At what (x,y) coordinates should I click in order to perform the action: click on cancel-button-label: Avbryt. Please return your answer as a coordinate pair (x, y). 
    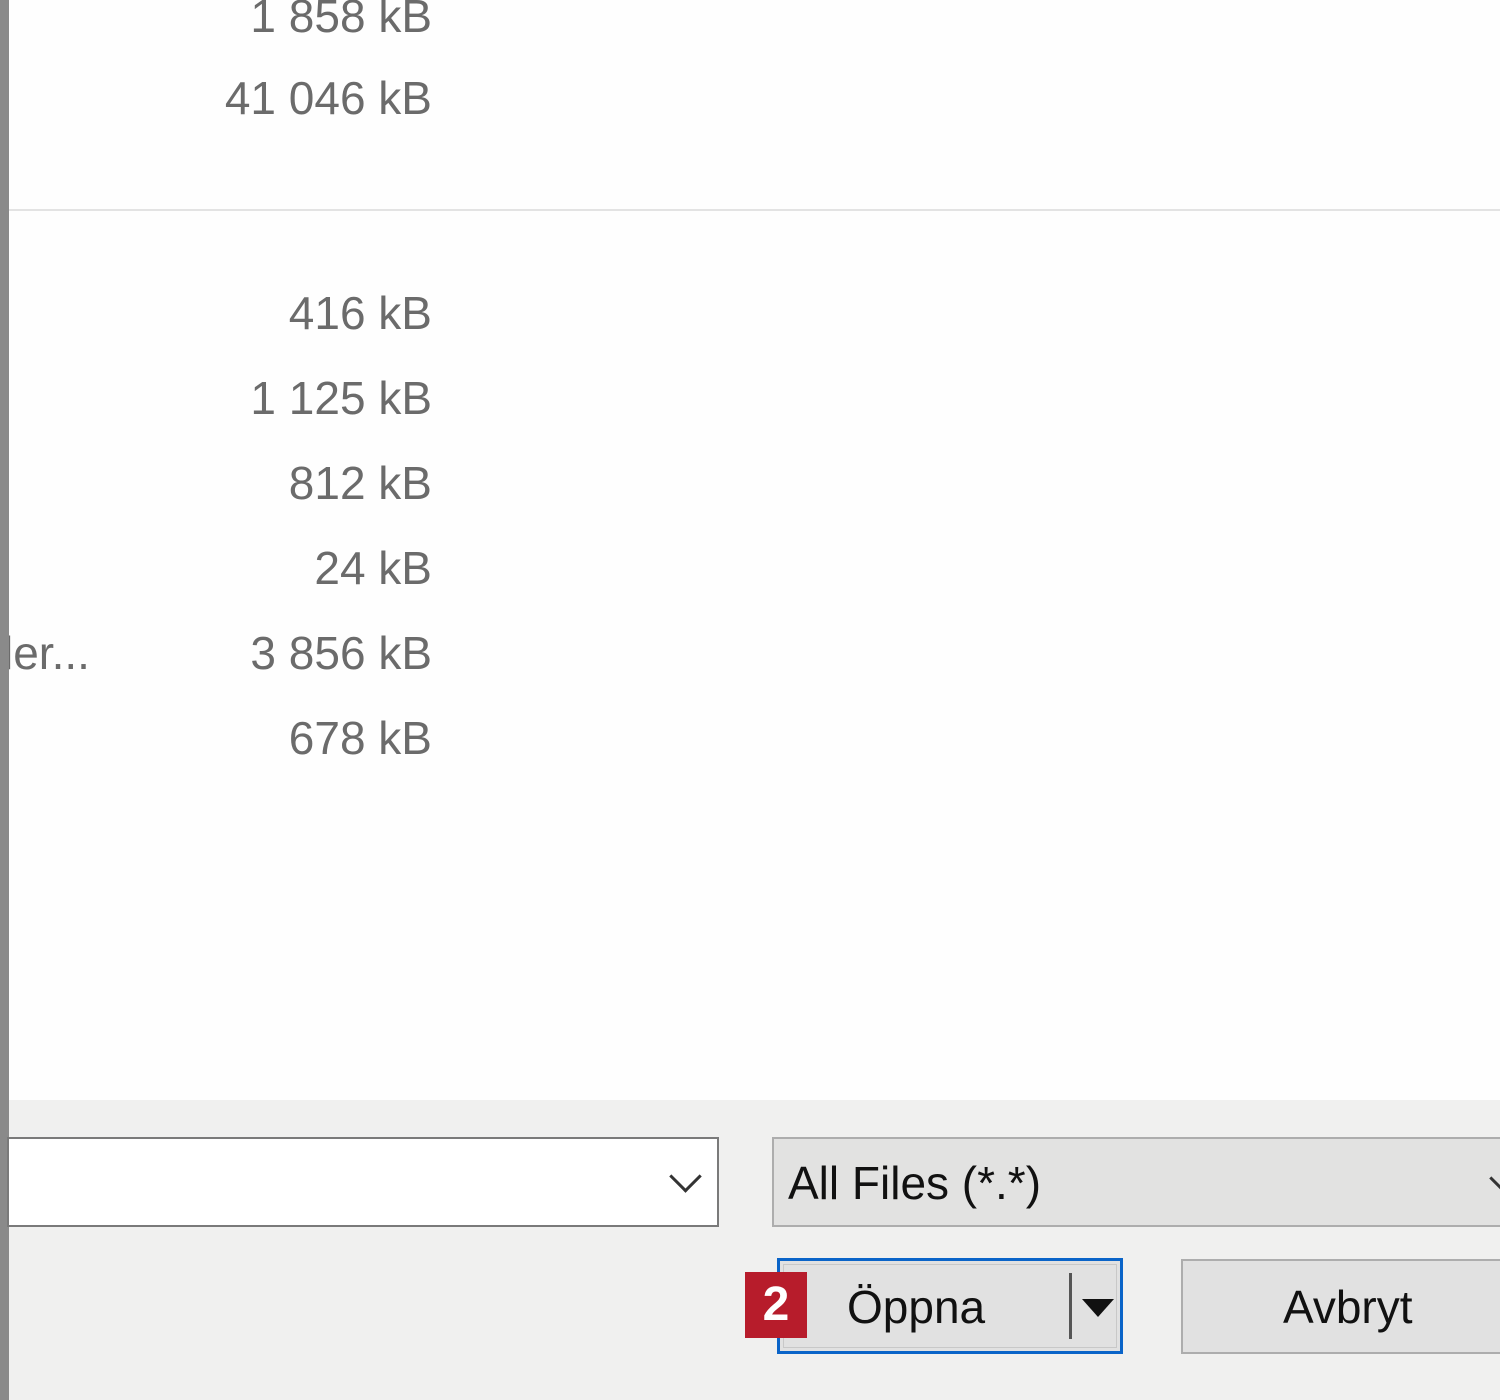
    Looking at the image, I should click on (1348, 1307).